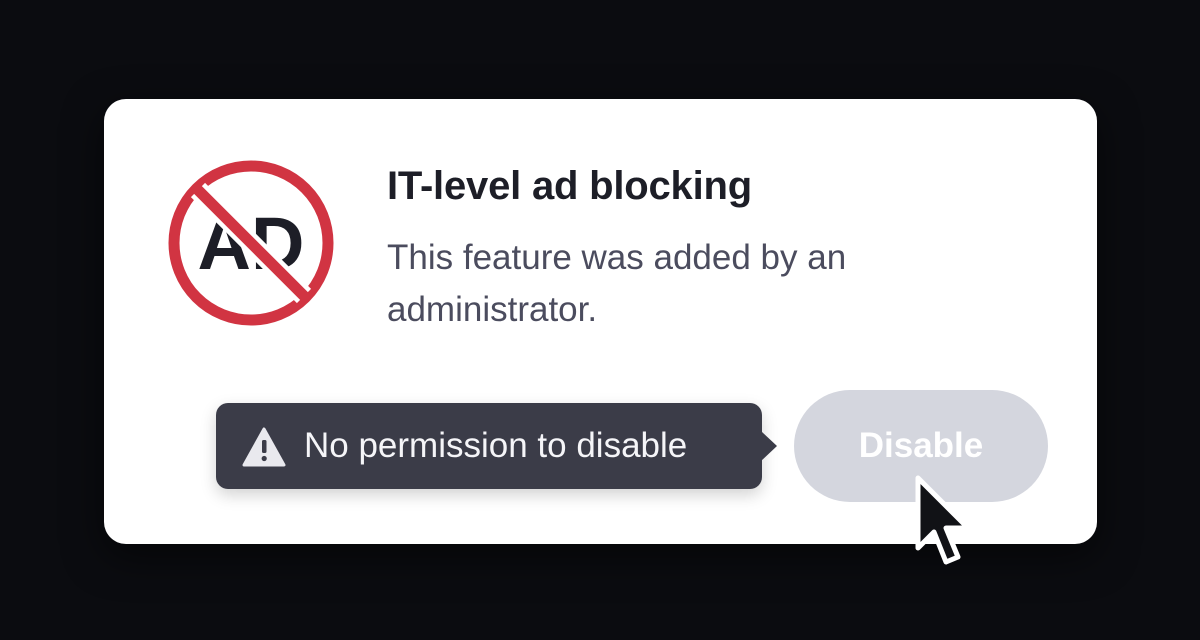  I want to click on dialog-title: IT-level ad blocking, so click(569, 186).